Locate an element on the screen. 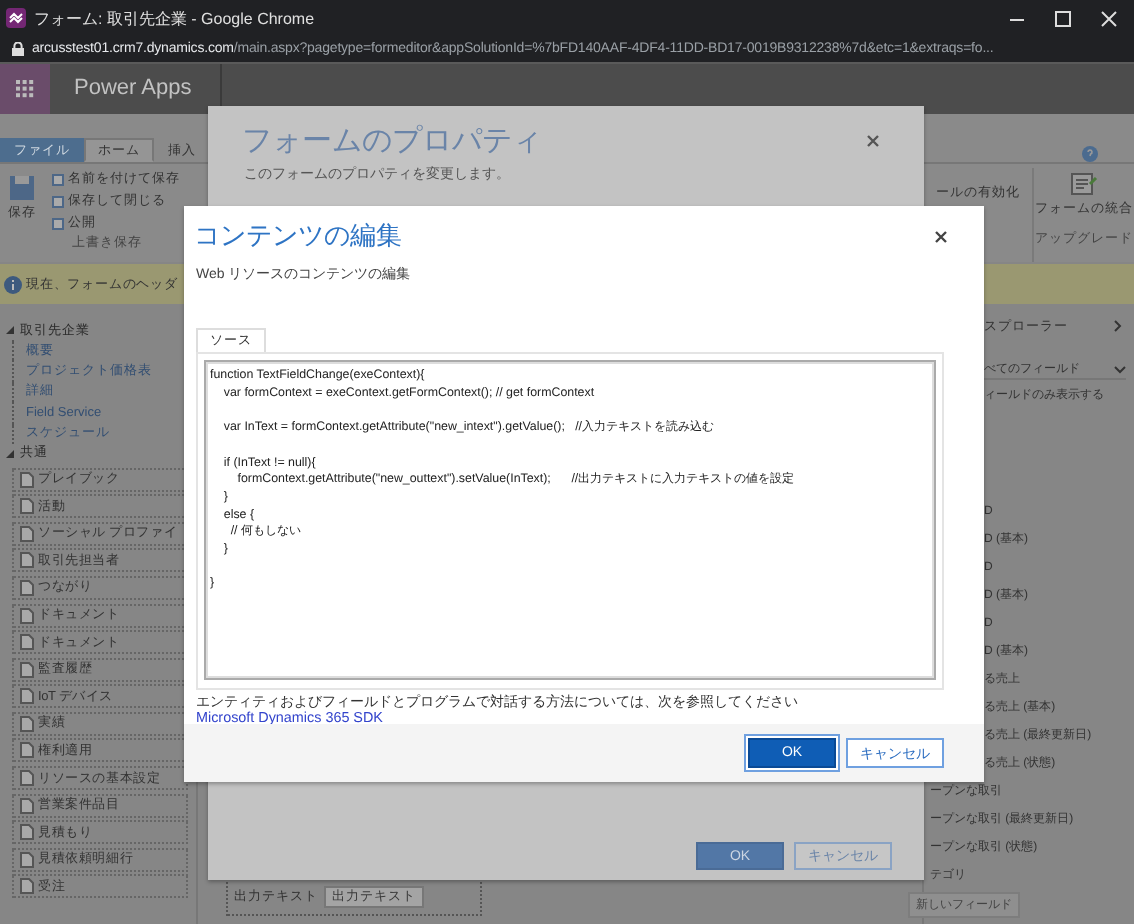 This screenshot has height=924, width=1134. app-launcher-button is located at coordinates (25, 89).